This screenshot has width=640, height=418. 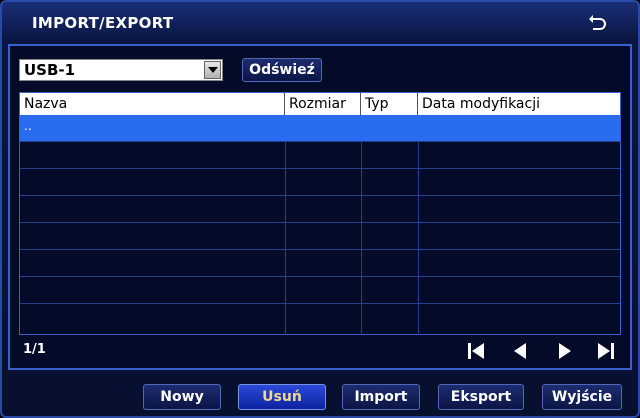 What do you see at coordinates (565, 351) in the screenshot?
I see `next-page-icon` at bounding box center [565, 351].